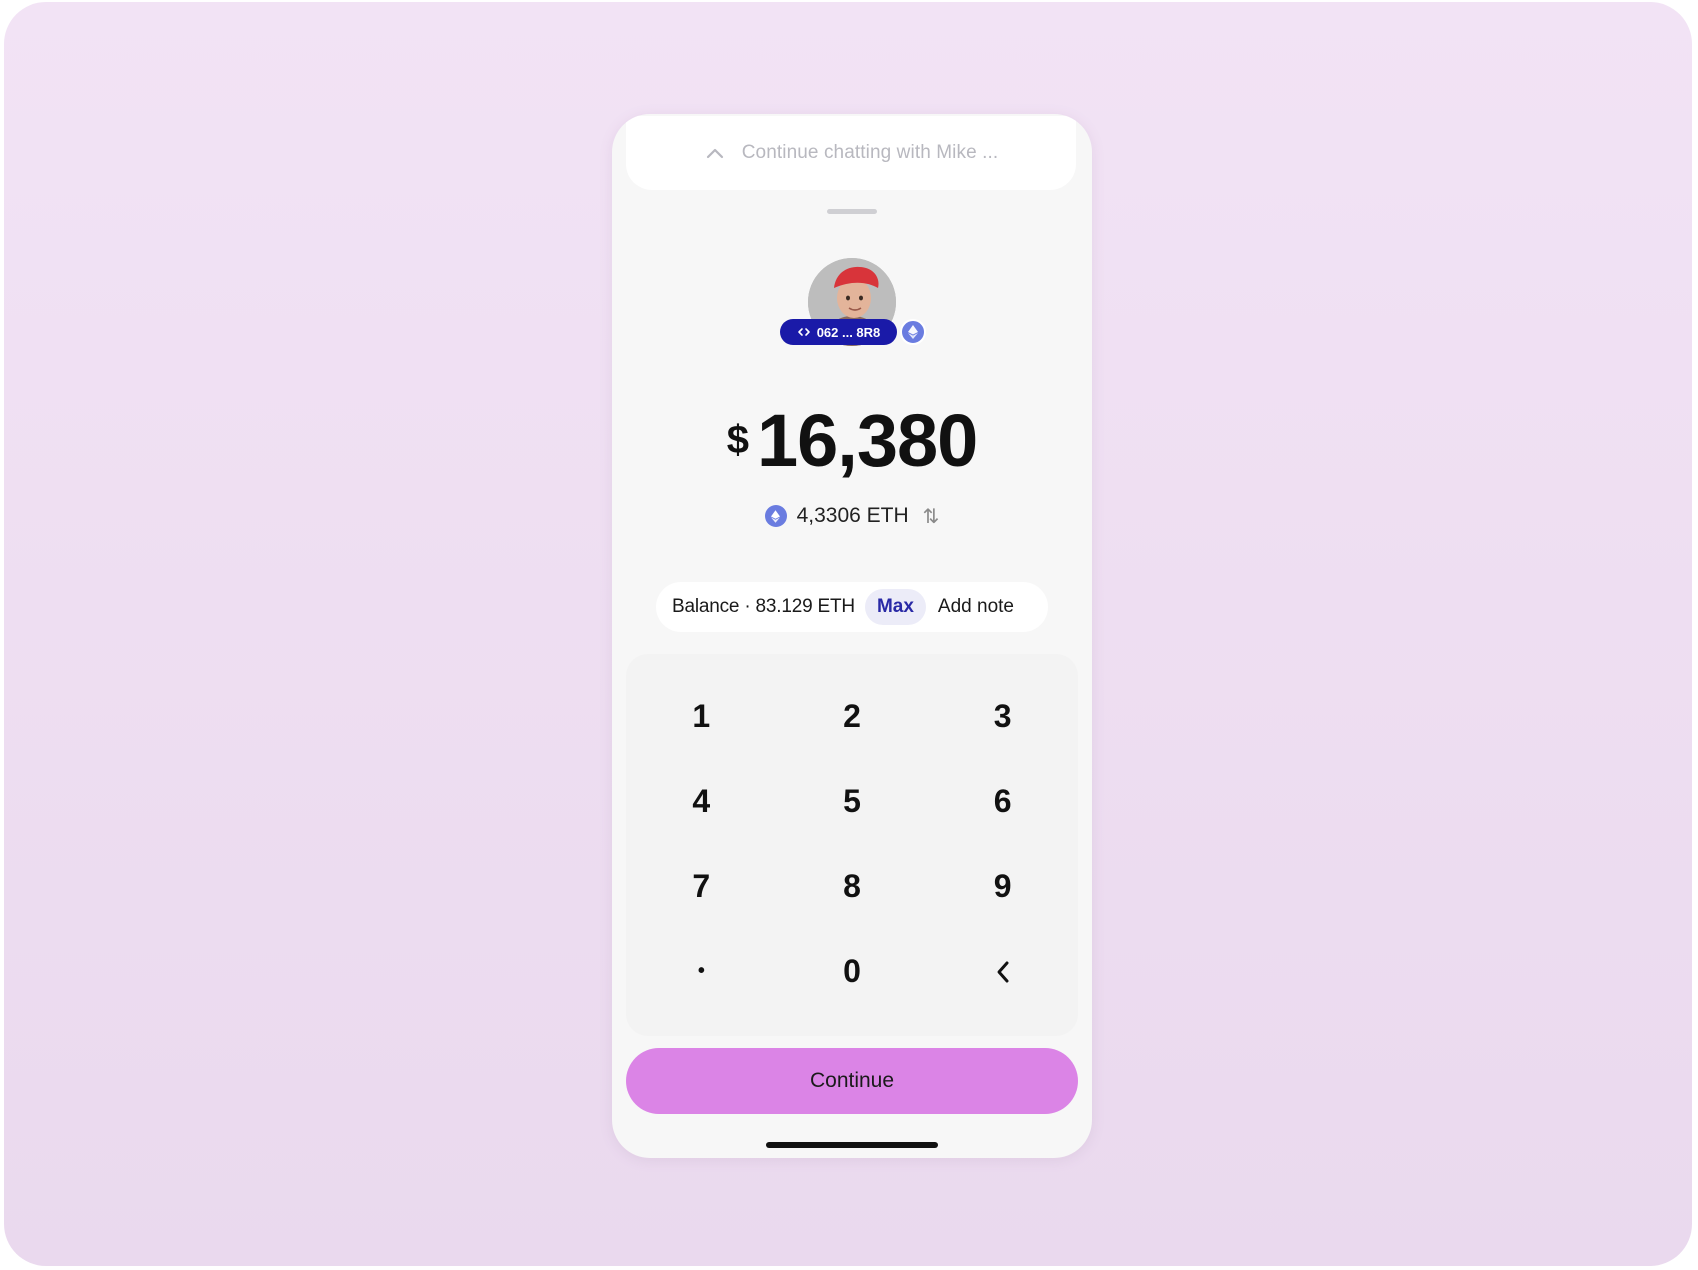 This screenshot has height=1270, width=1698. I want to click on amount-display: $ 16,380, so click(852, 441).